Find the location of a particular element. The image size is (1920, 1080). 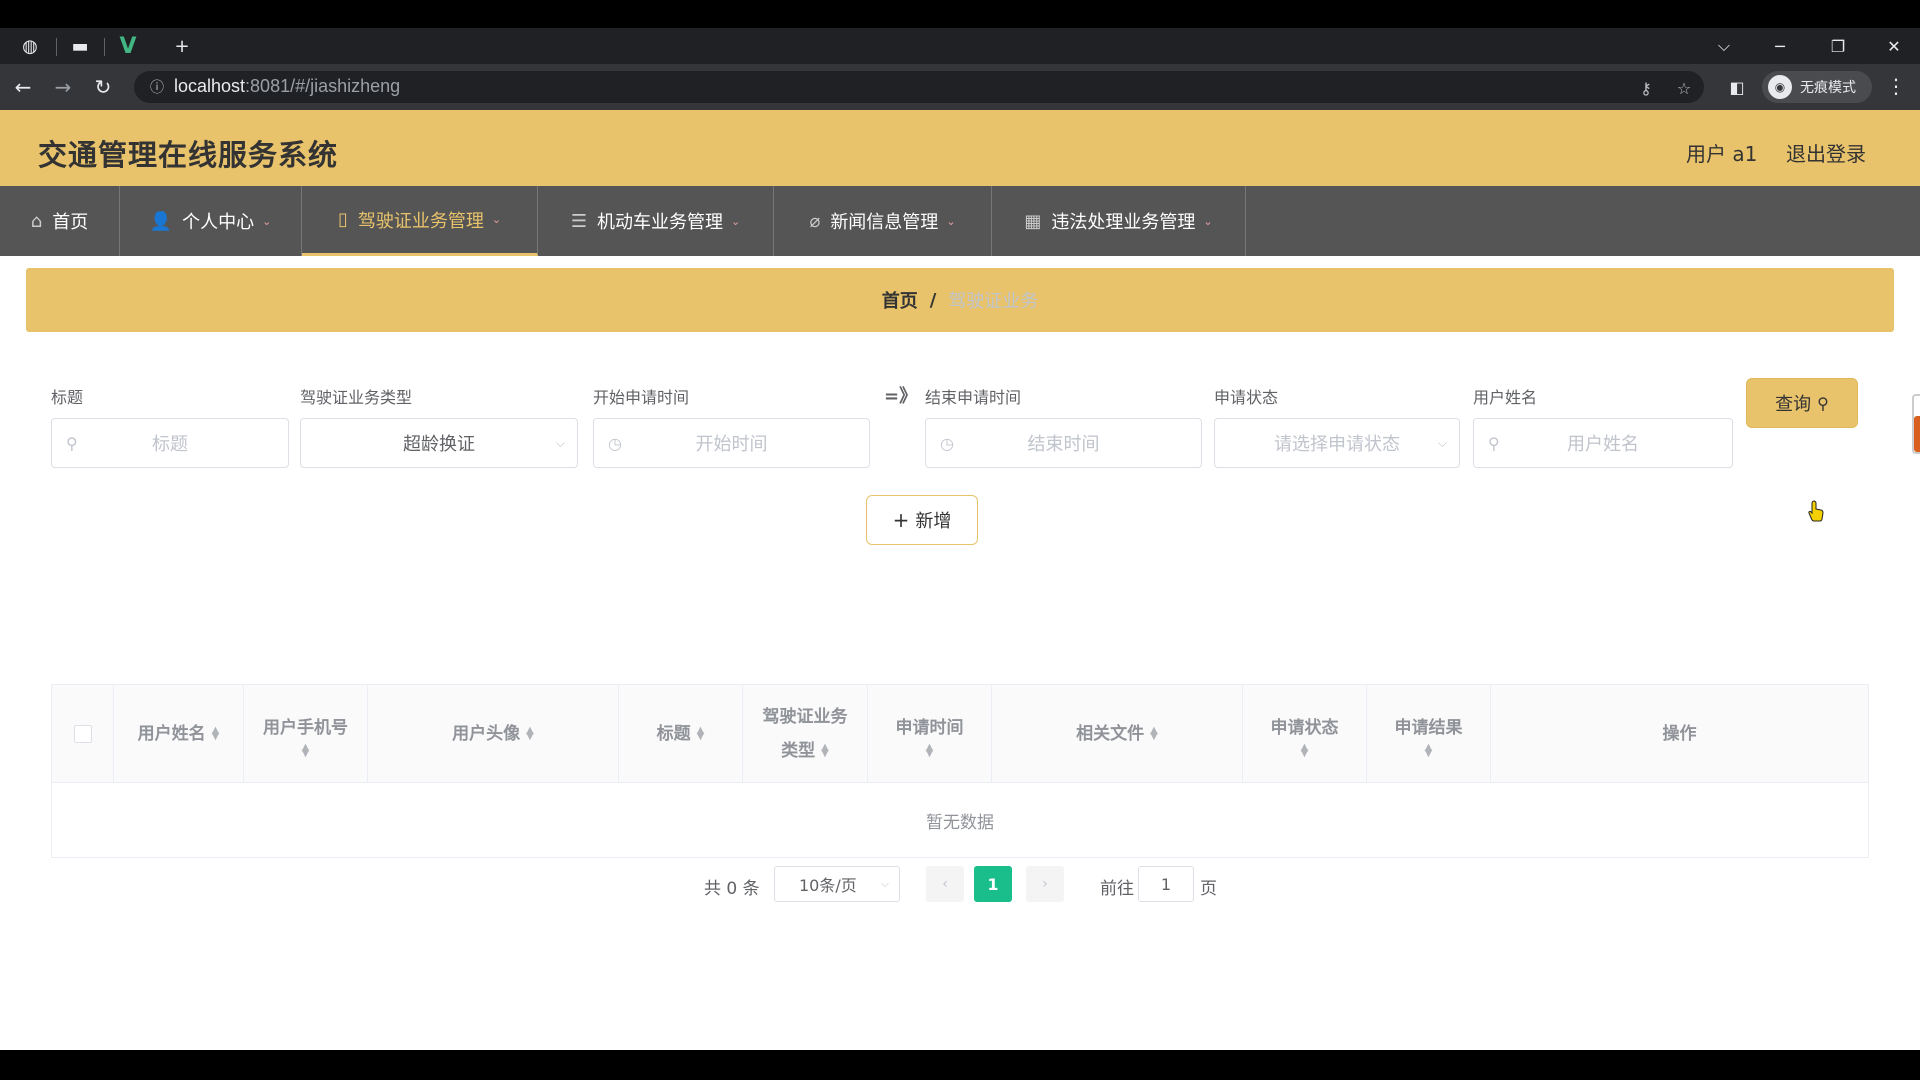

status-filter-label: 申请状态 is located at coordinates (1246, 397).